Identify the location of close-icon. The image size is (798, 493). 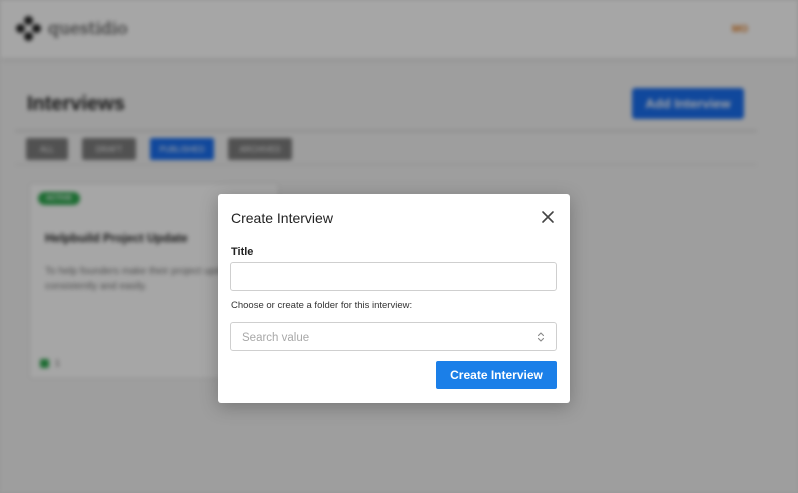
(548, 217).